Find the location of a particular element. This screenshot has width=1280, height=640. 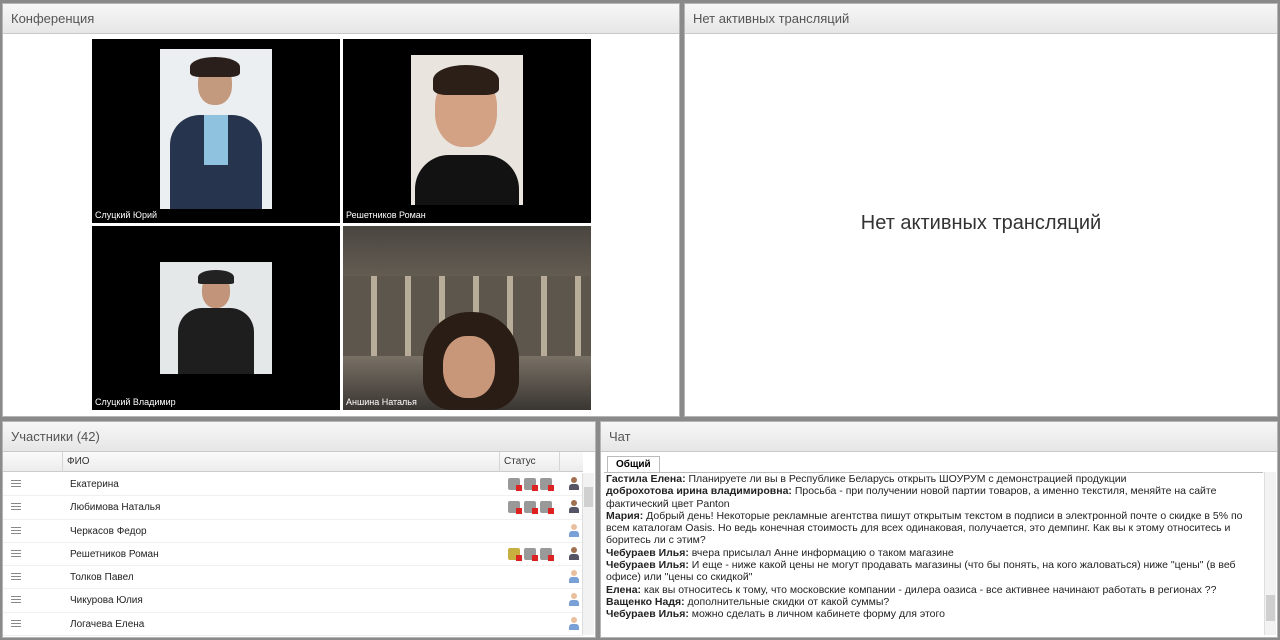

message-author: Ващенко Надя: is located at coordinates (645, 601).